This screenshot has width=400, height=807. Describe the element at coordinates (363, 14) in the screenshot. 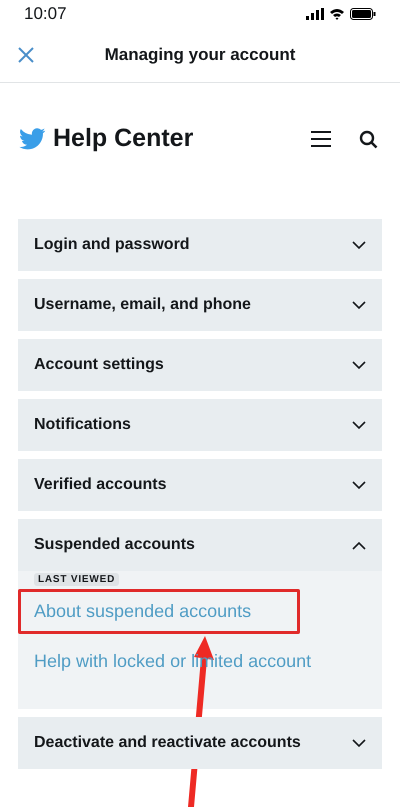

I see `battery-icon` at that location.